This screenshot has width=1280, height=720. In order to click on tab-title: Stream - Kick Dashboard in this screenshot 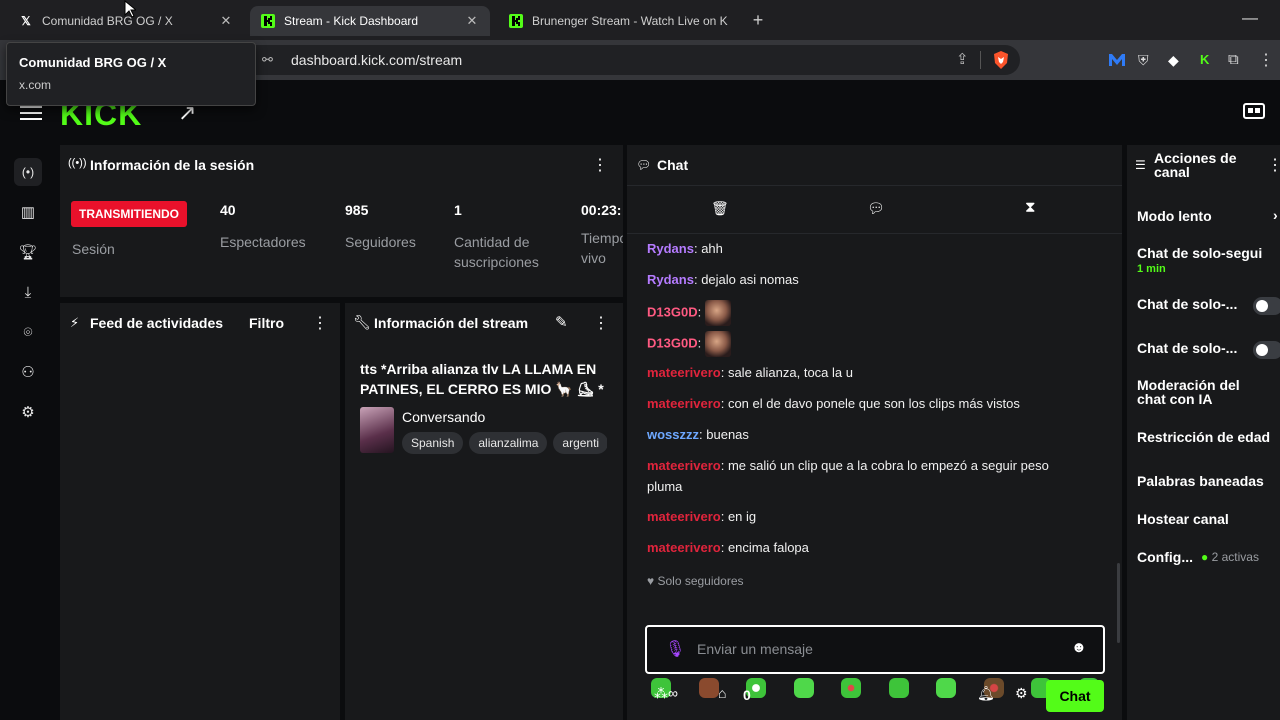, I will do `click(351, 21)`.